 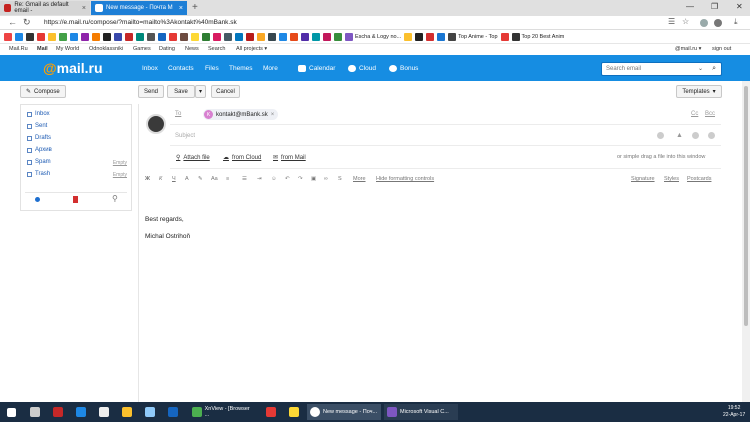 I want to click on mailru-logo: @mail.ru, so click(x=73, y=68).